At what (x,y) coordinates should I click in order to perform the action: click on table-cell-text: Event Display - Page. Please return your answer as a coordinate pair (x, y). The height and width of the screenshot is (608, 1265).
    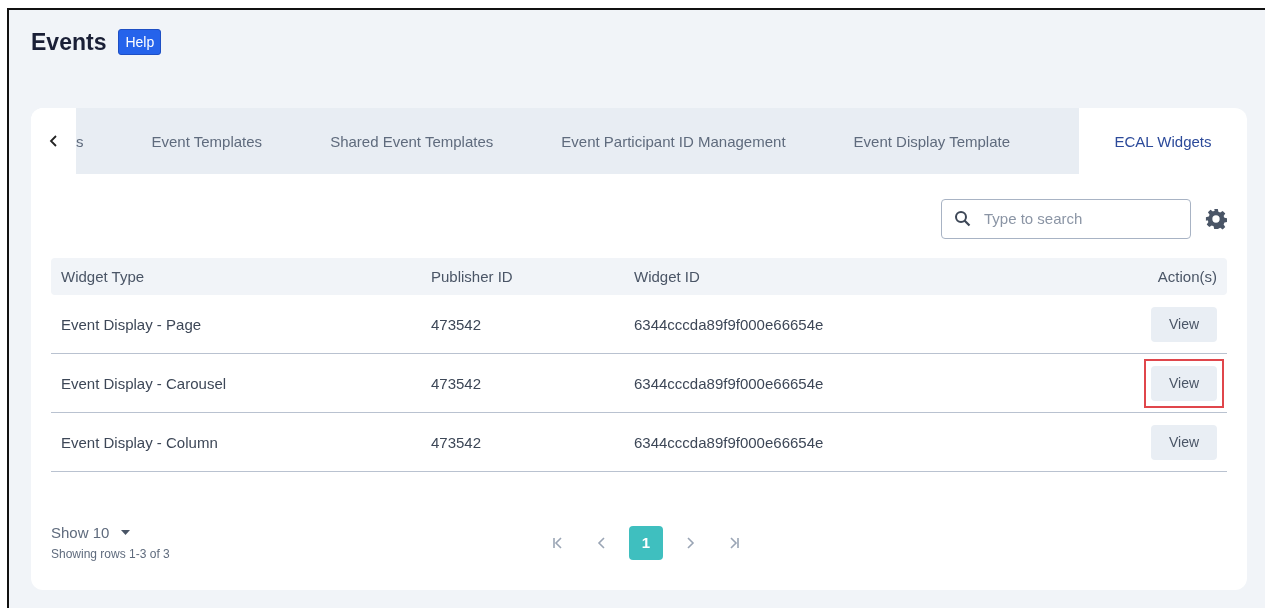
    Looking at the image, I should click on (132, 324).